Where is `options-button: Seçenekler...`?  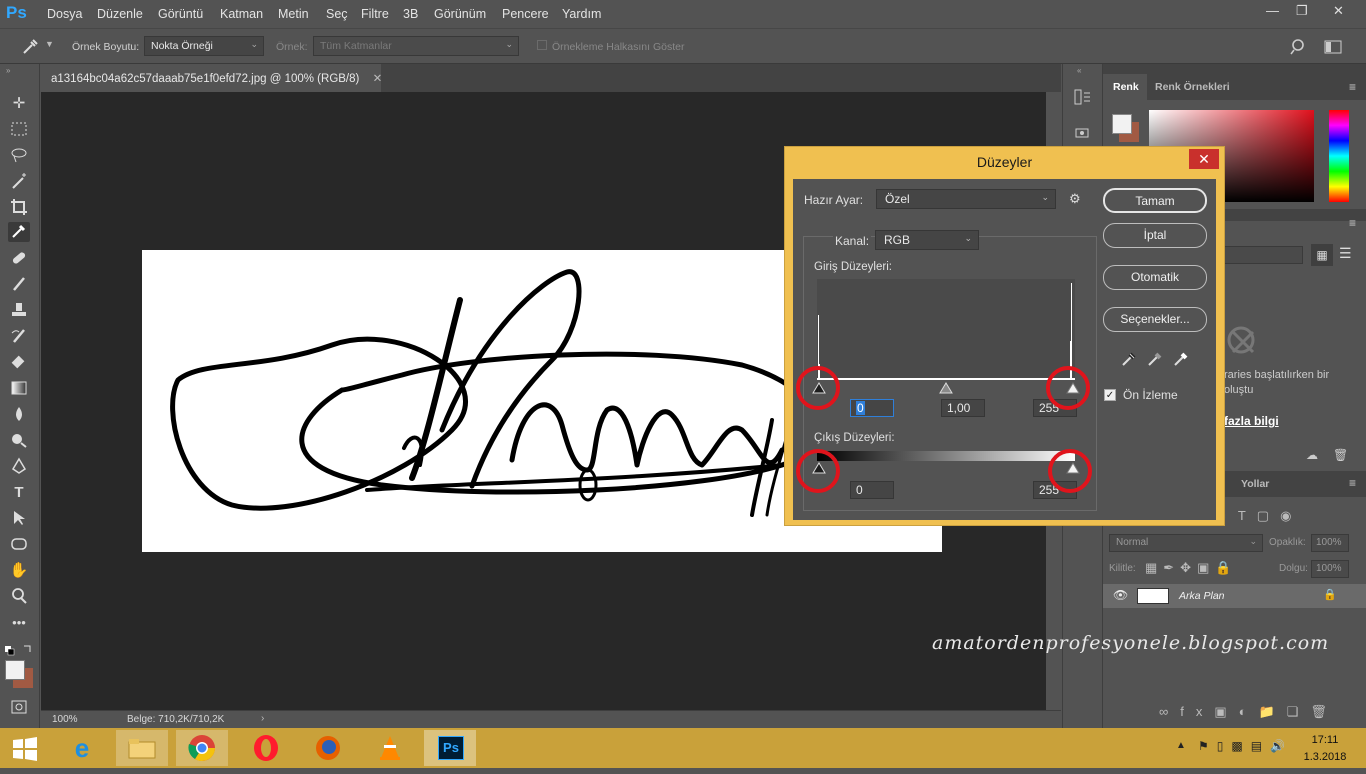 options-button: Seçenekler... is located at coordinates (1155, 319).